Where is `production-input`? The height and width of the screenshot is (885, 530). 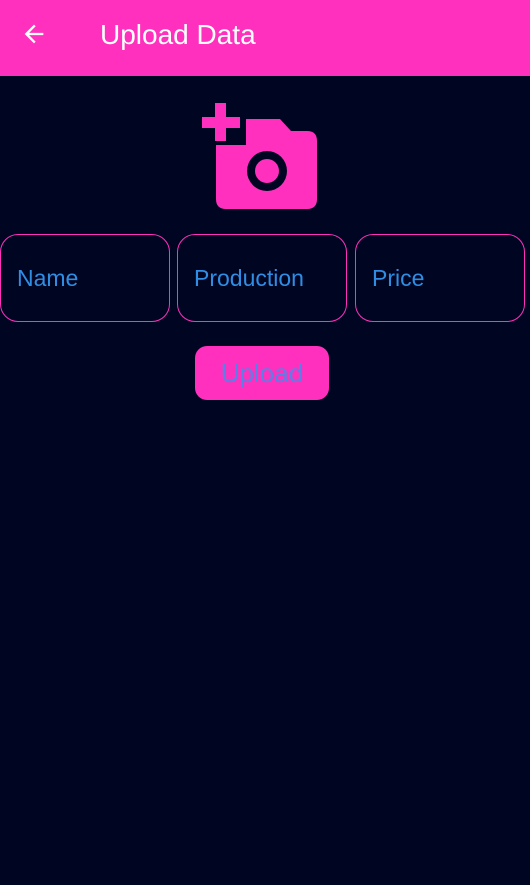
production-input is located at coordinates (266, 278).